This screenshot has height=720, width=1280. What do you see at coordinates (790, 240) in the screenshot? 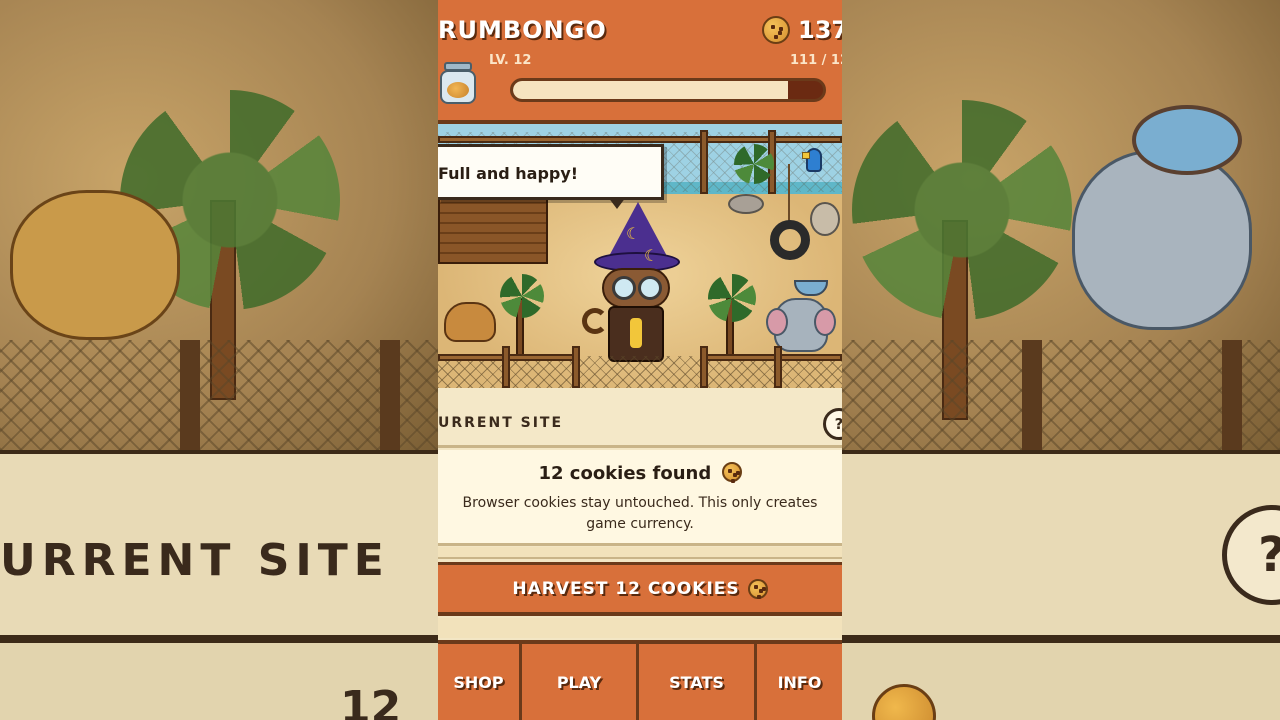
I see `tire-swing` at bounding box center [790, 240].